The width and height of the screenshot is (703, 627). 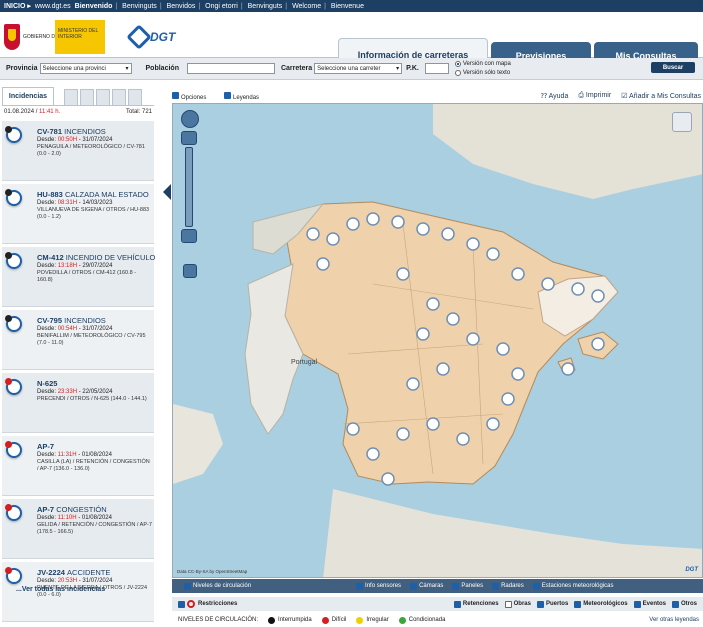 I want to click on see-all-incidents-link: ...Ver todas las incidencias, so click(x=60, y=589).